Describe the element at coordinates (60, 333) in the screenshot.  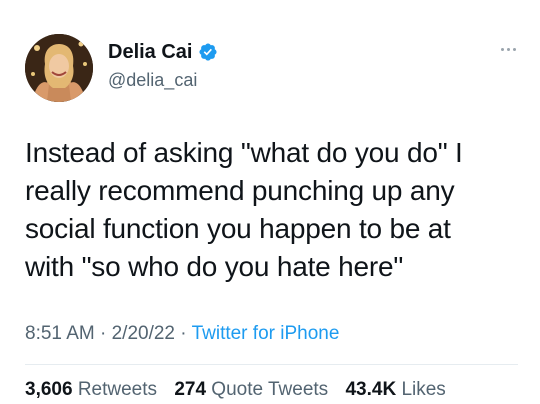
I see `tweet-time: 8:51 AM` at that location.